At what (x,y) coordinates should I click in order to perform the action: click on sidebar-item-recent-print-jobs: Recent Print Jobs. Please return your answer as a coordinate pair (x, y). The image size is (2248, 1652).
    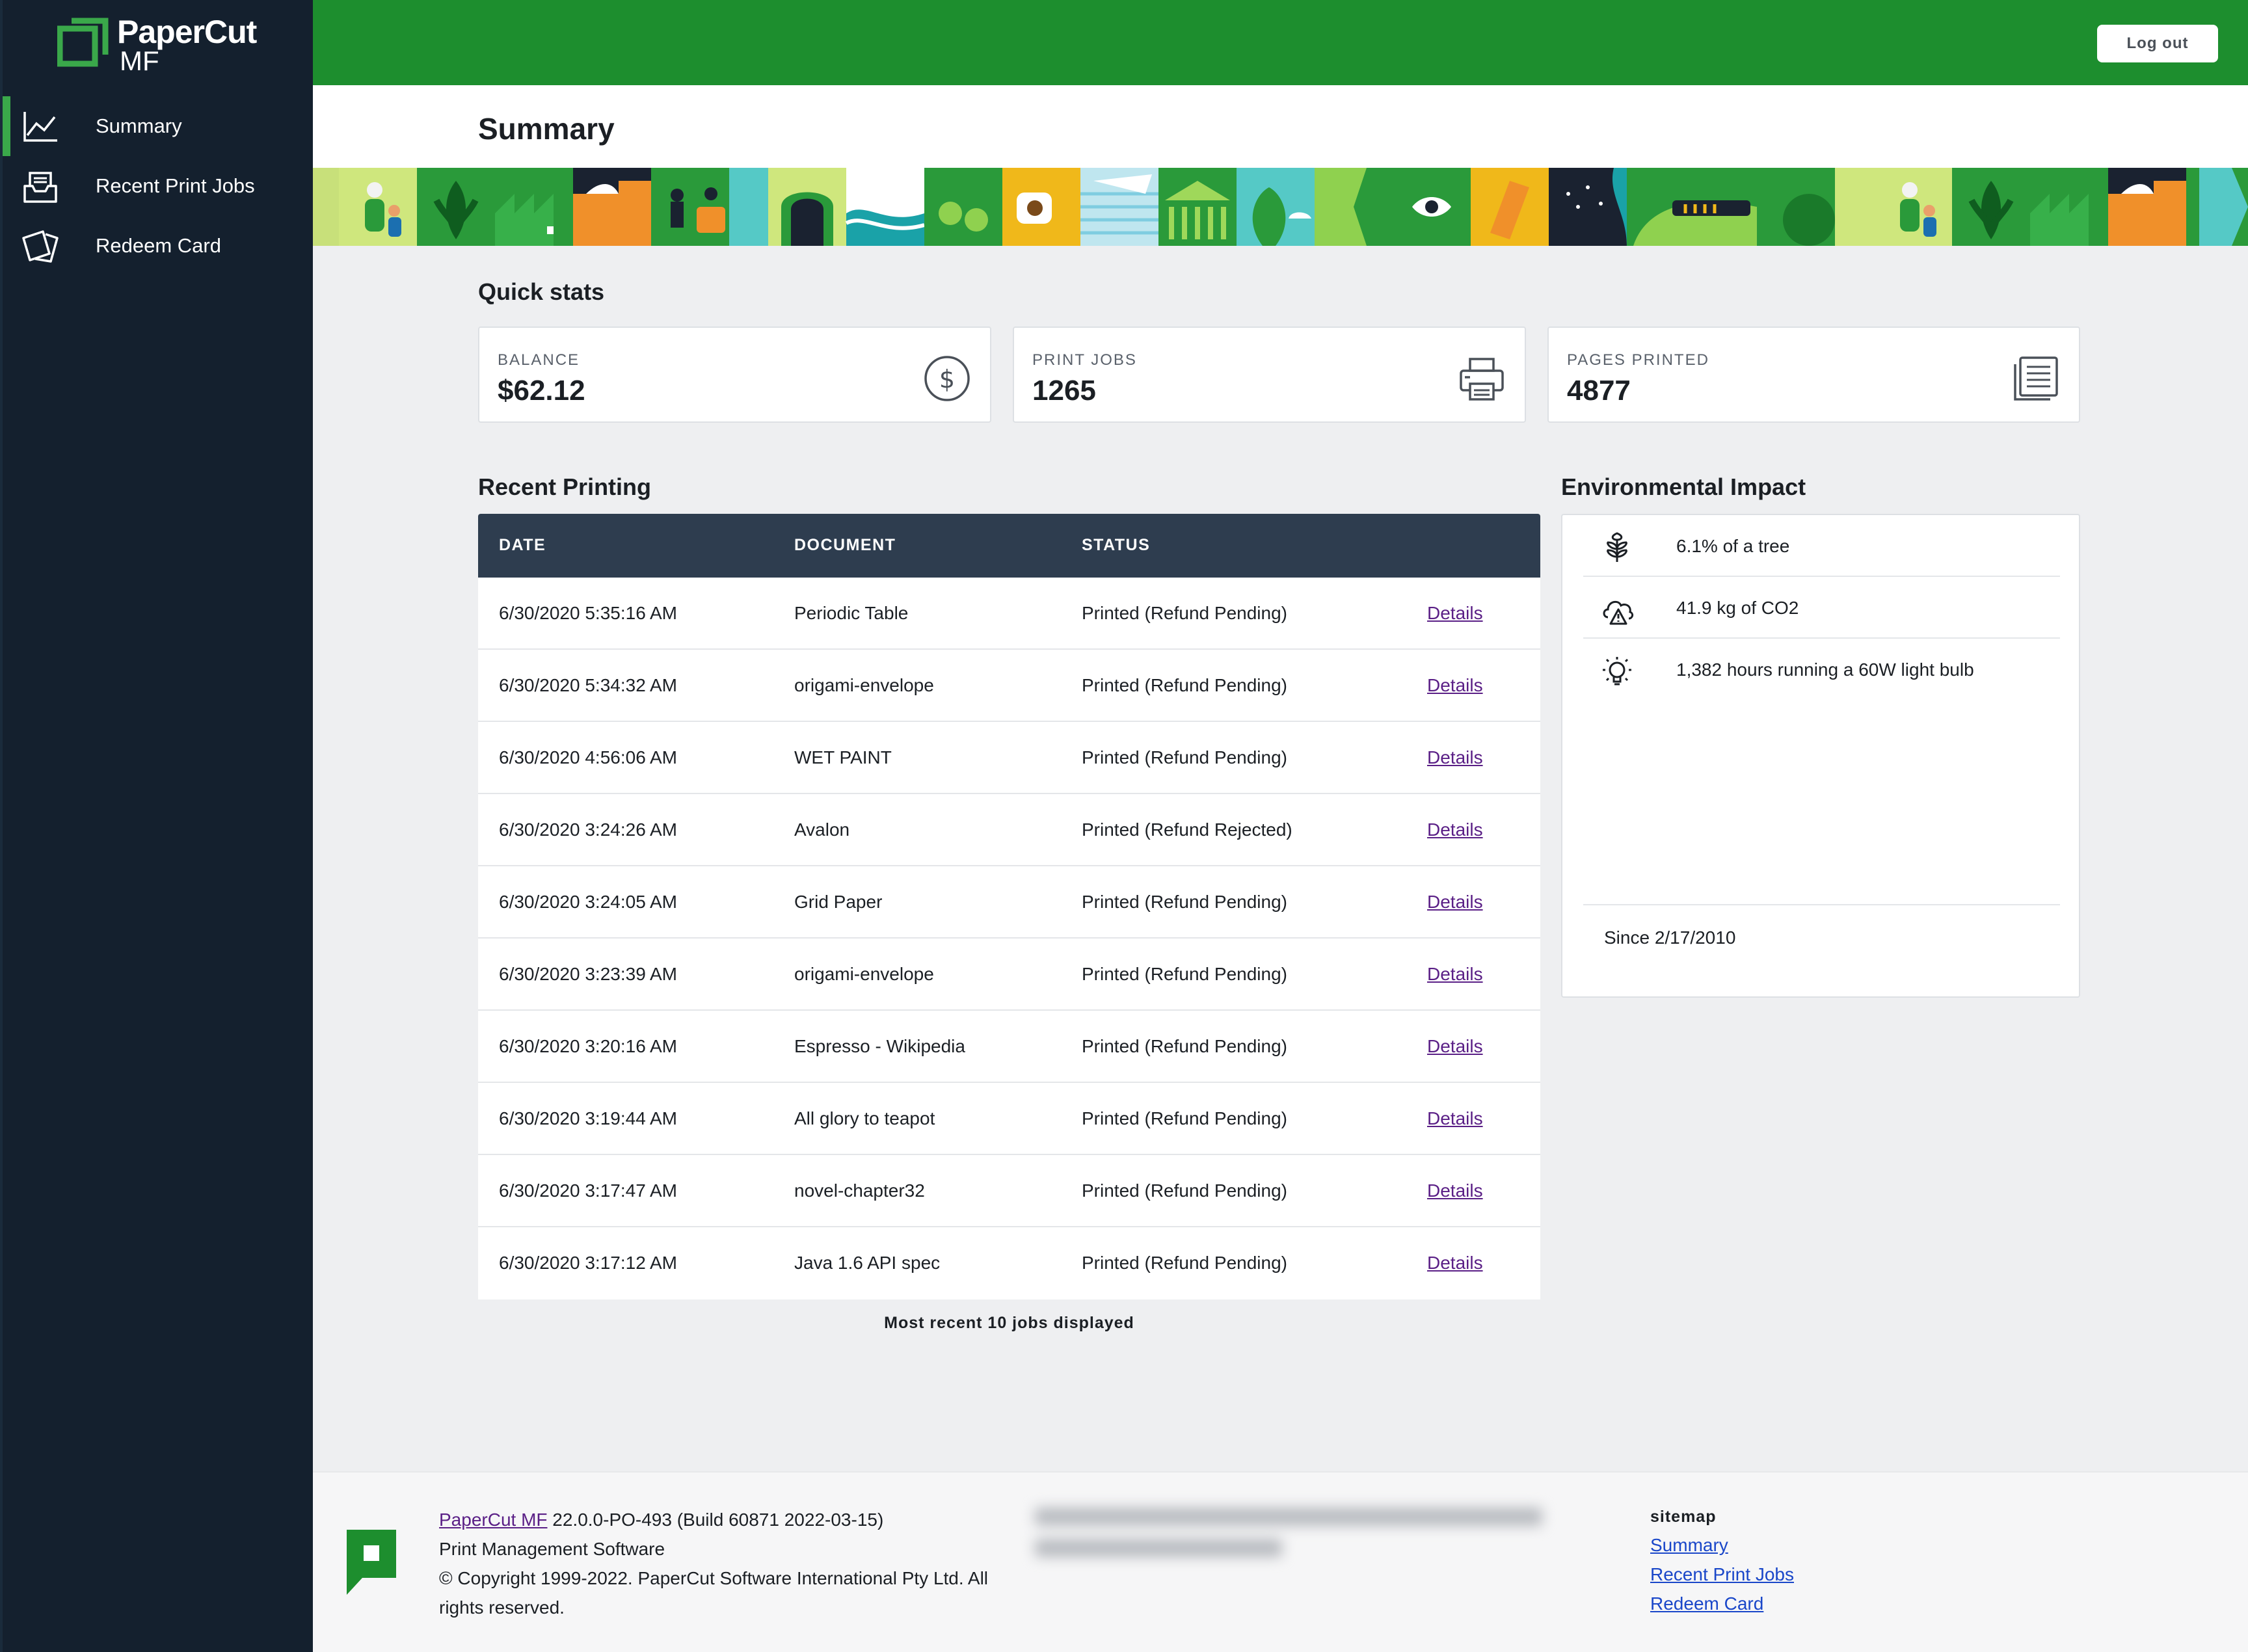
    Looking at the image, I should click on (159, 186).